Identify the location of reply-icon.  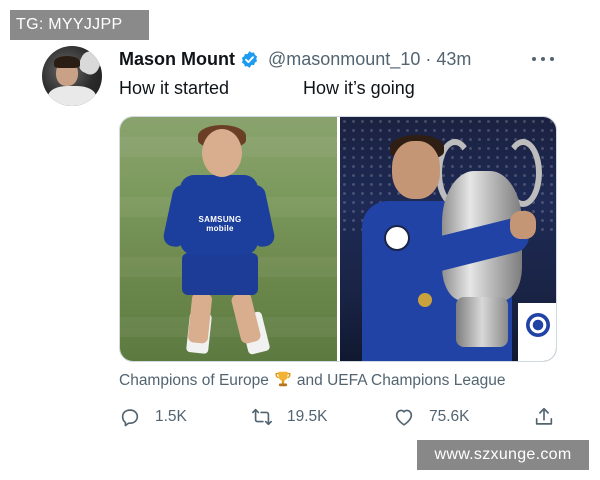
(130, 418).